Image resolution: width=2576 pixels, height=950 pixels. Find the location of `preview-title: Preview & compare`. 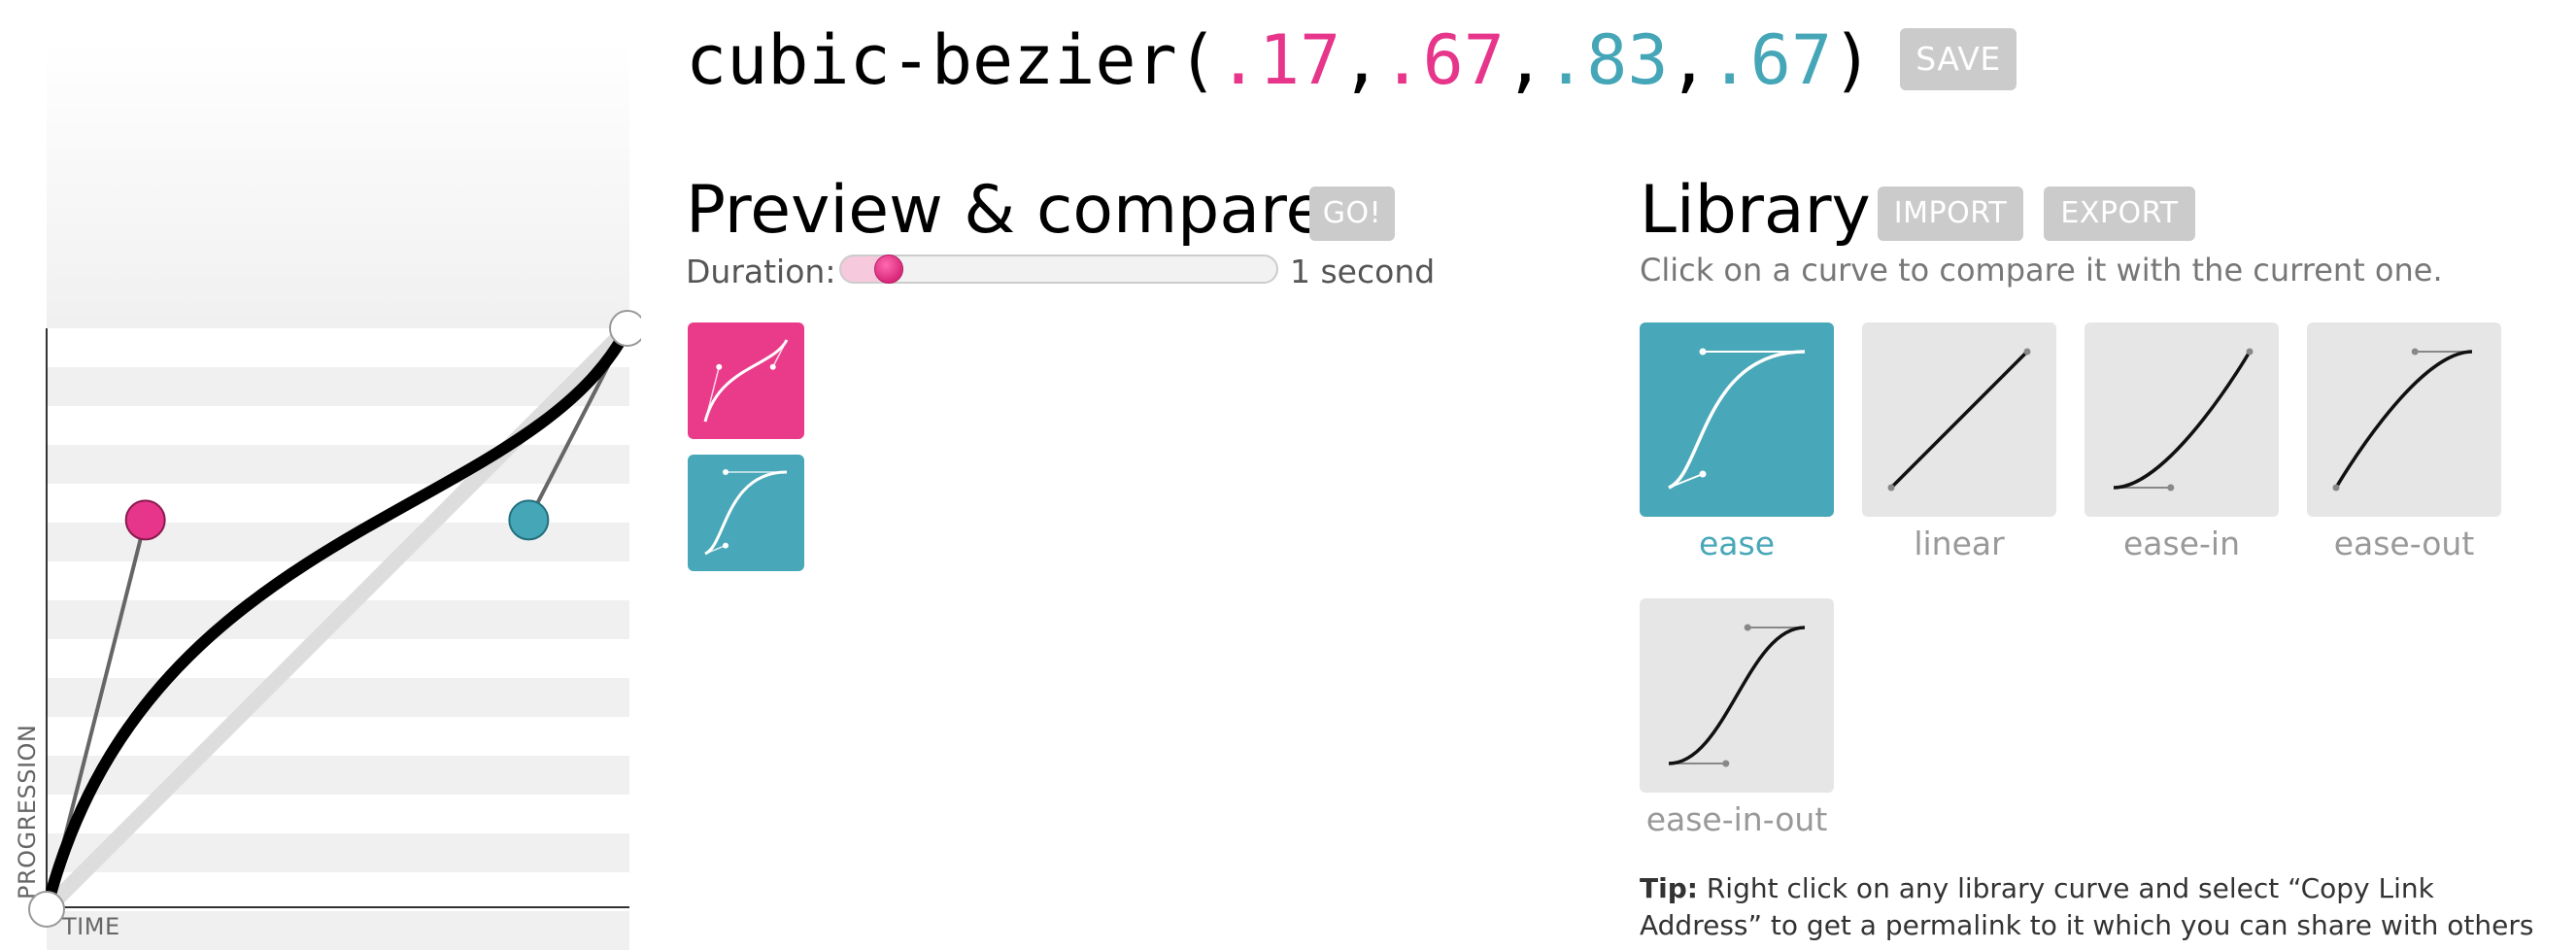

preview-title: Preview & compare is located at coordinates (1006, 210).